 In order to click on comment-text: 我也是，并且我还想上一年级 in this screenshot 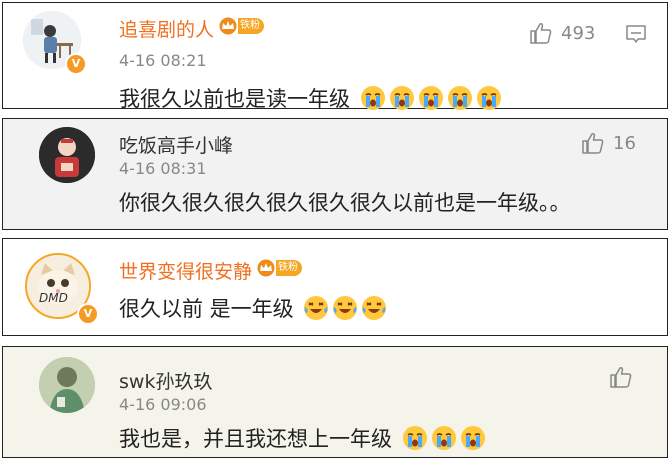, I will do `click(302, 438)`.